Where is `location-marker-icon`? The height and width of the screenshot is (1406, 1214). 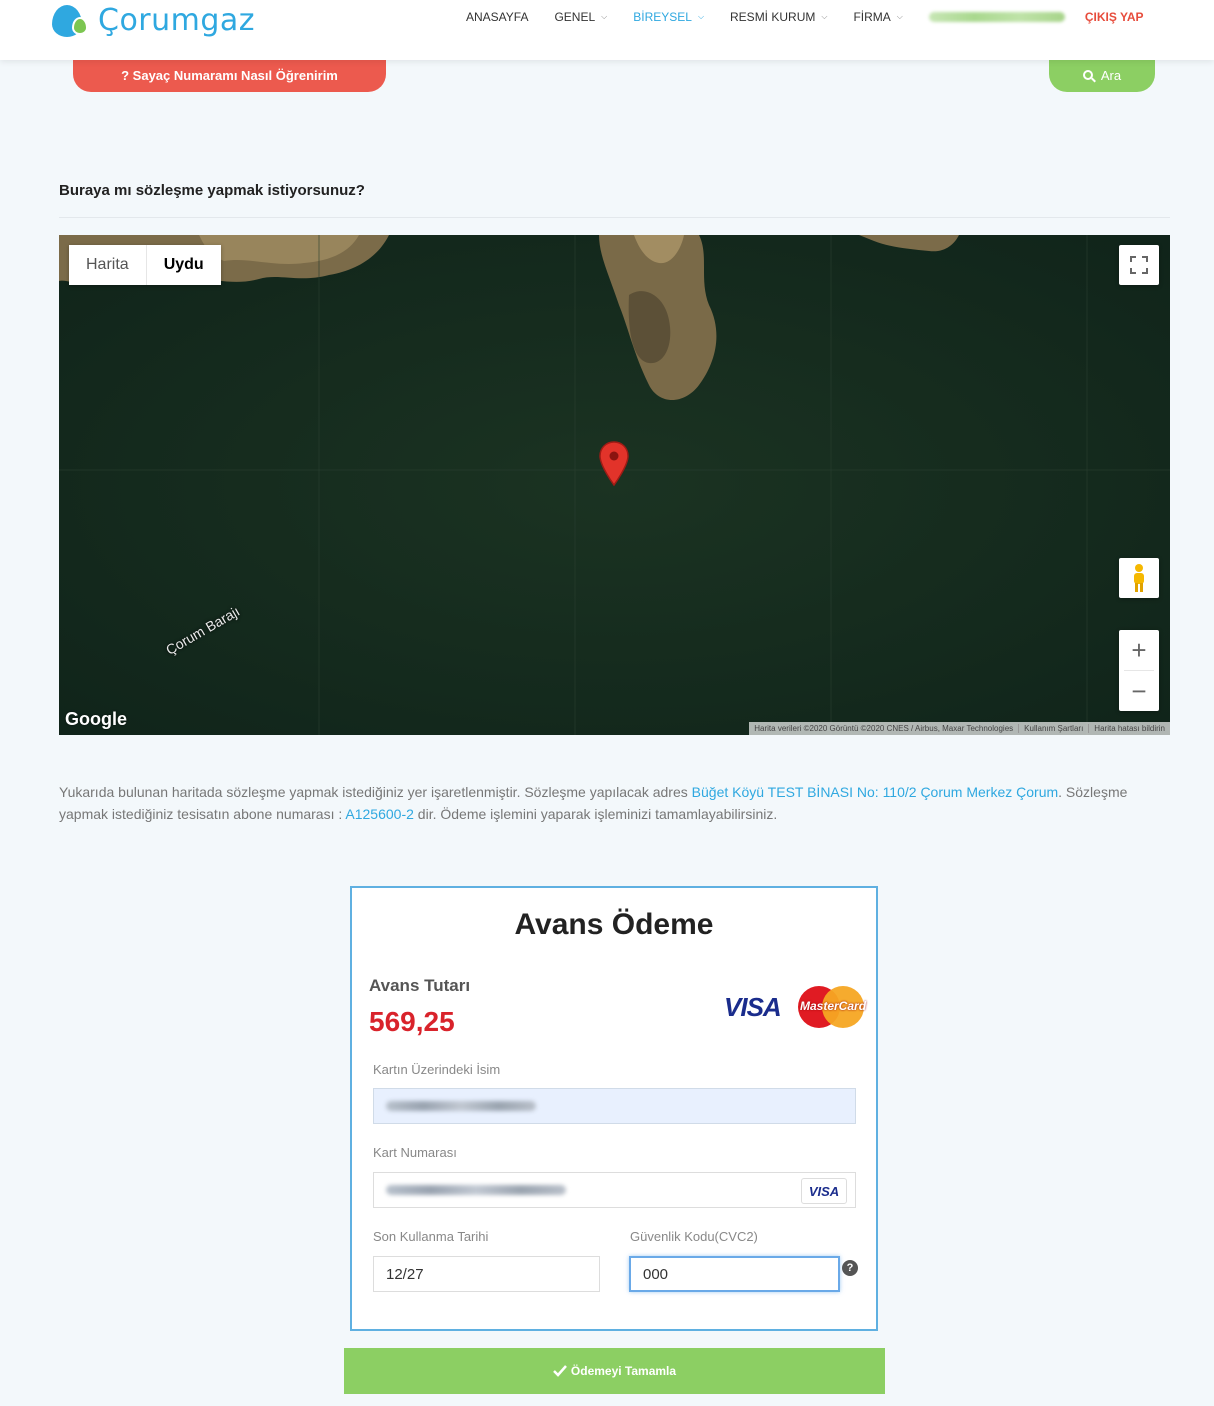 location-marker-icon is located at coordinates (614, 466).